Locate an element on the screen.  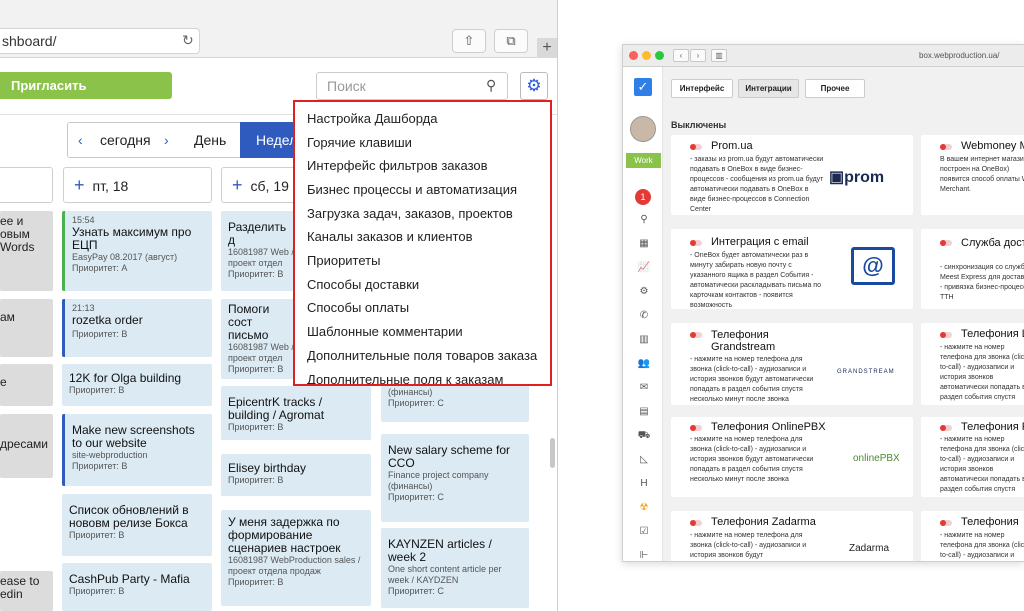
menu-item: Шаблонные комментарии is located at coordinates (385, 331).